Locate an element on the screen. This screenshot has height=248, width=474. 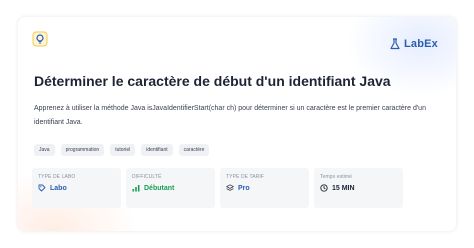
tag-java: Java is located at coordinates (44, 150).